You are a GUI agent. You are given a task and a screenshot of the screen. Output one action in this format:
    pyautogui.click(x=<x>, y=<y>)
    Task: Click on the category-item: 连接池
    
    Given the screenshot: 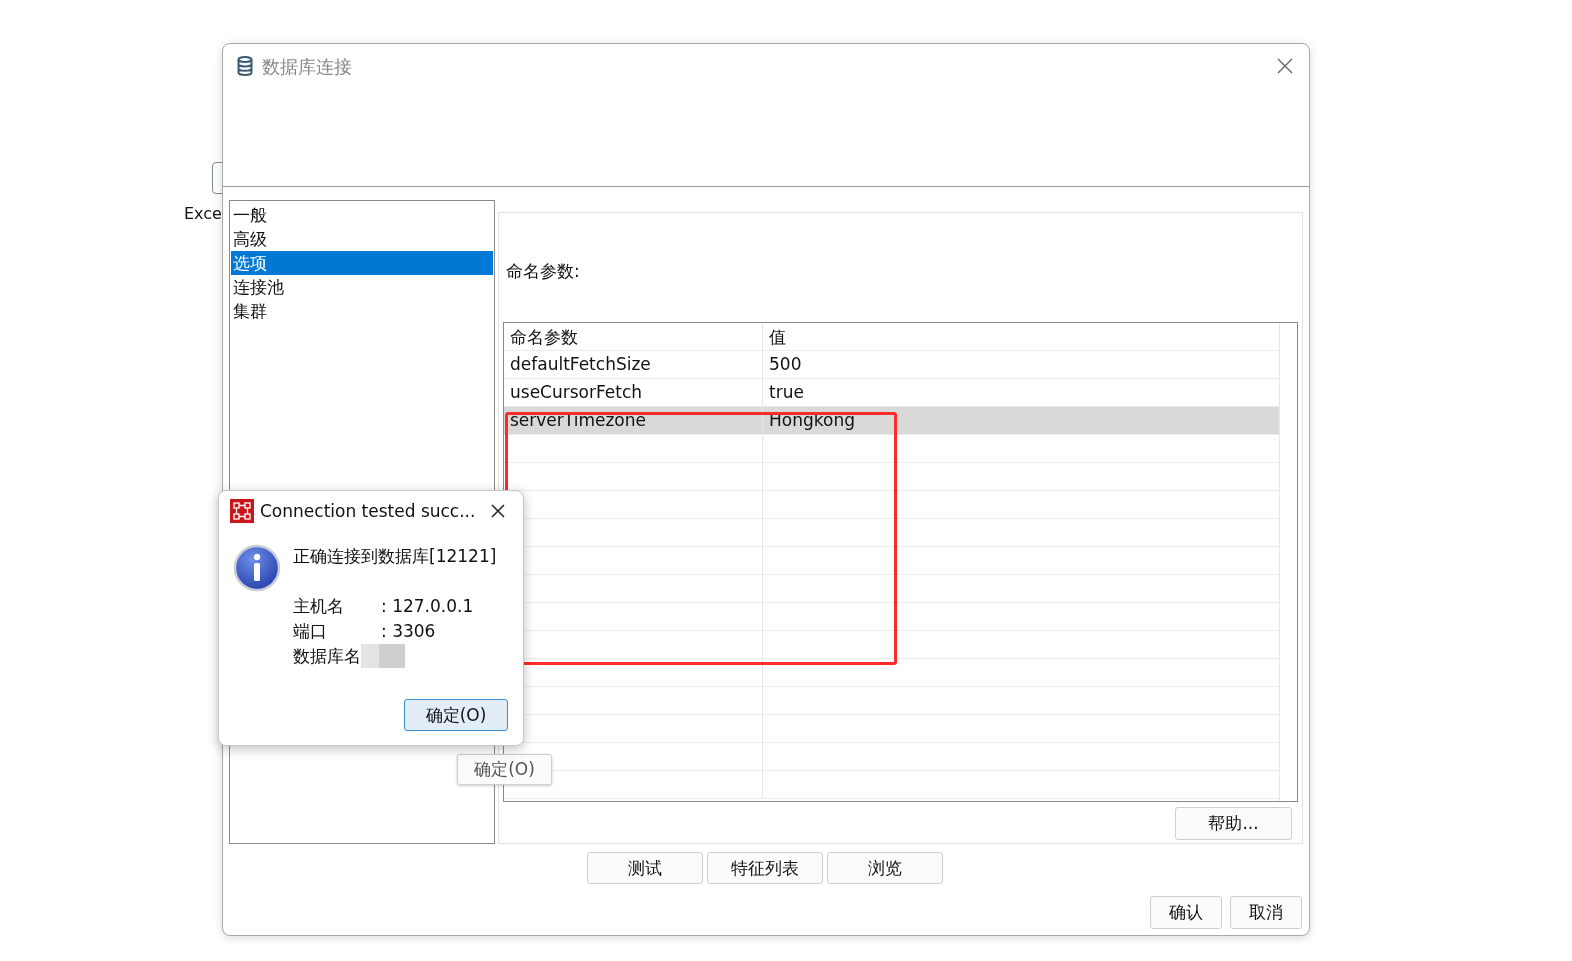 What is the action you would take?
    pyautogui.click(x=362, y=287)
    